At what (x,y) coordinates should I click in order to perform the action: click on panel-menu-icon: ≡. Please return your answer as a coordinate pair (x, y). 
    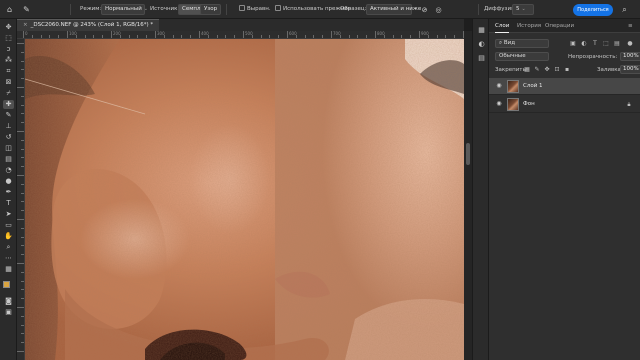
    Looking at the image, I should click on (630, 26).